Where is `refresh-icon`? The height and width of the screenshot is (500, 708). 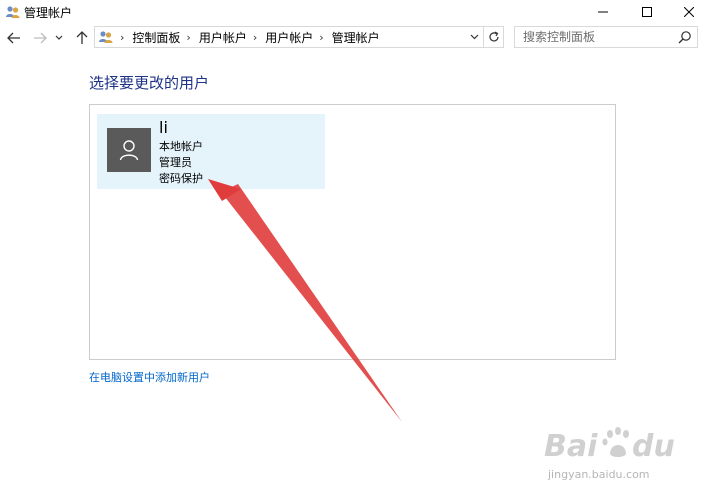 refresh-icon is located at coordinates (493, 36).